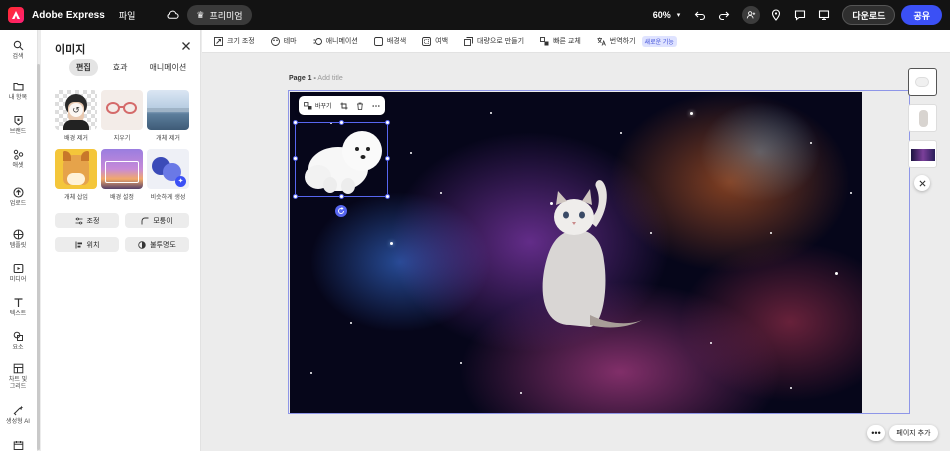 The image size is (950, 451). Describe the element at coordinates (18, 410) in the screenshot. I see `ai-icon` at that location.